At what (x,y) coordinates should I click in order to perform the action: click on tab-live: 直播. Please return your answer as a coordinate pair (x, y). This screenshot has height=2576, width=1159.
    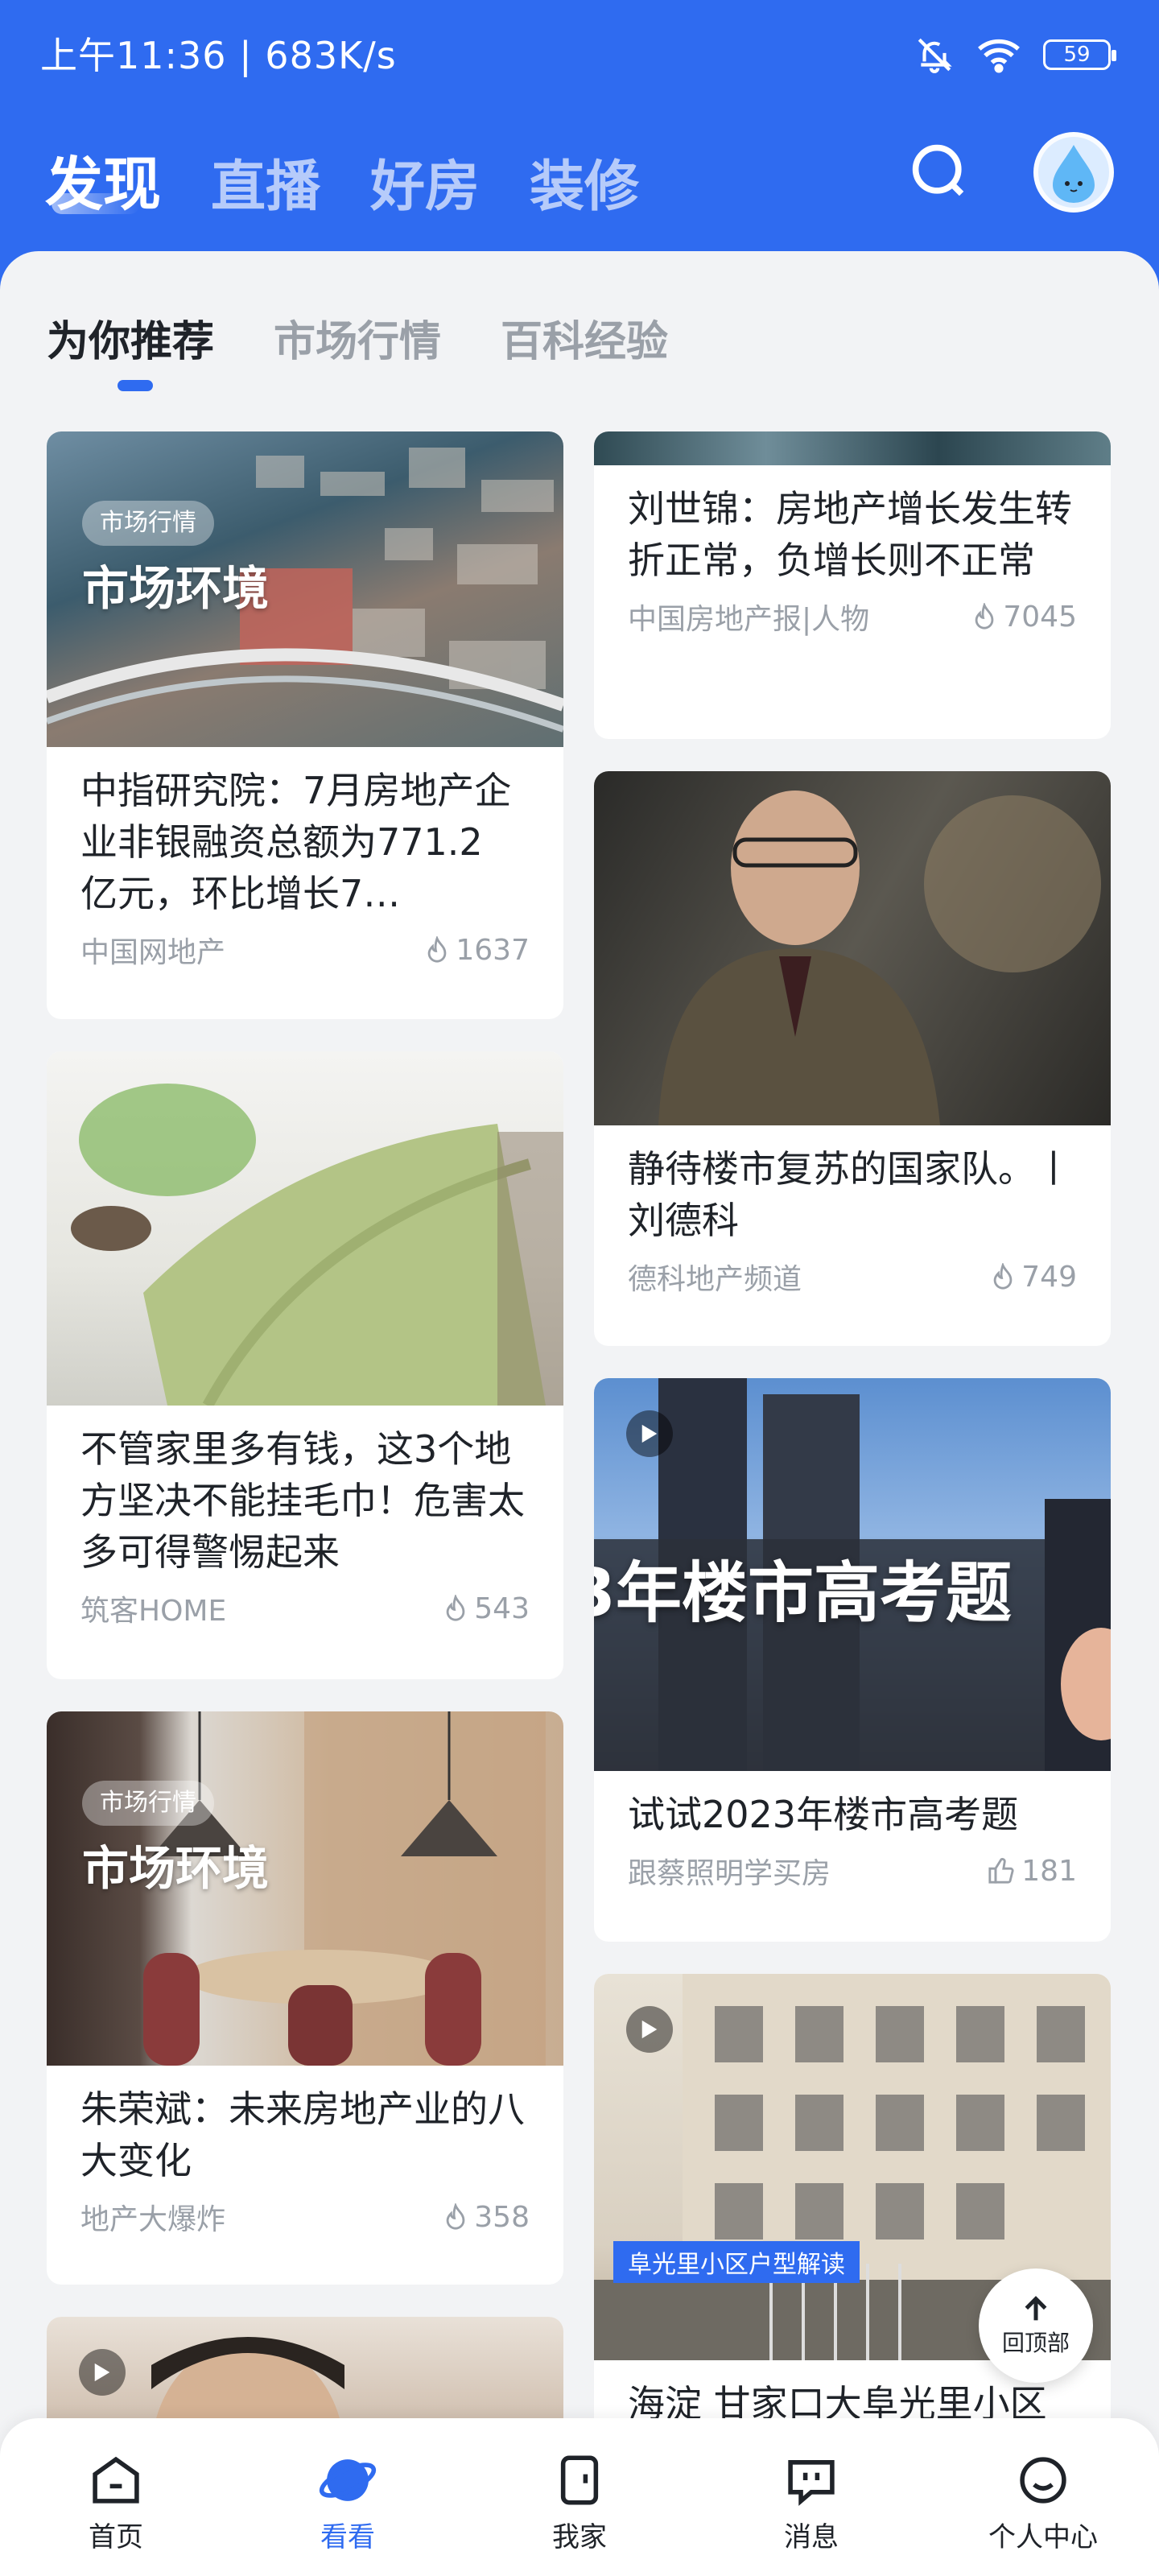
    Looking at the image, I should click on (265, 181).